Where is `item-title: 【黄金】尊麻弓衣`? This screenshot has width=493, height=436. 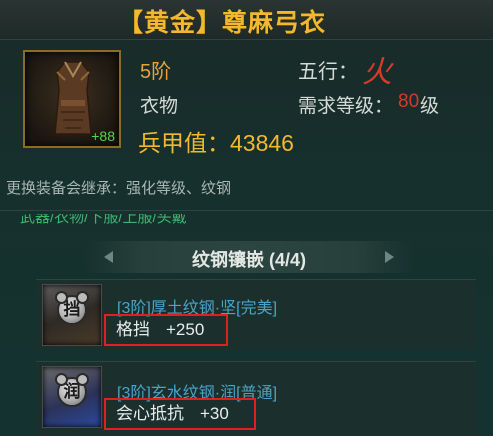
item-title: 【黄金】尊麻弓衣 is located at coordinates (222, 23).